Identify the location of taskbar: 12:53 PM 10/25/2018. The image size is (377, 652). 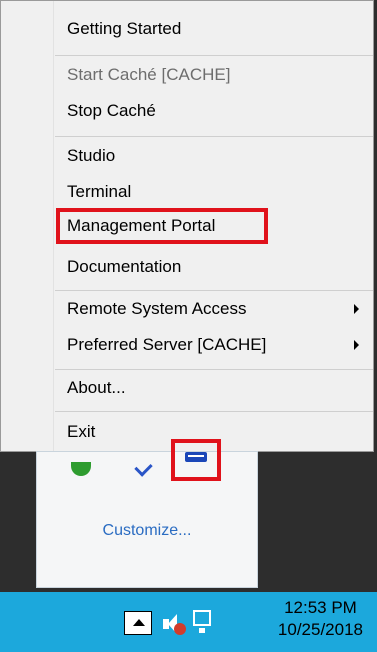
(188, 622).